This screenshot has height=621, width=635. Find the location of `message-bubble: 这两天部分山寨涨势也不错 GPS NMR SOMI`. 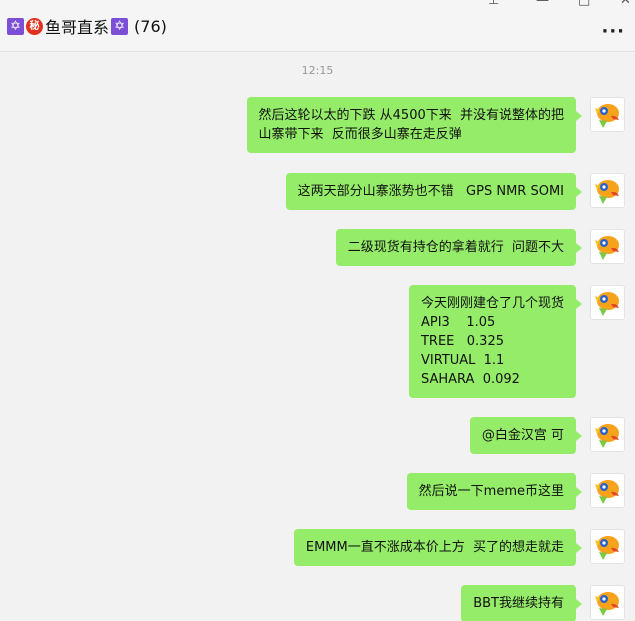

message-bubble: 这两天部分山寨涨势也不错 GPS NMR SOMI is located at coordinates (434, 191).